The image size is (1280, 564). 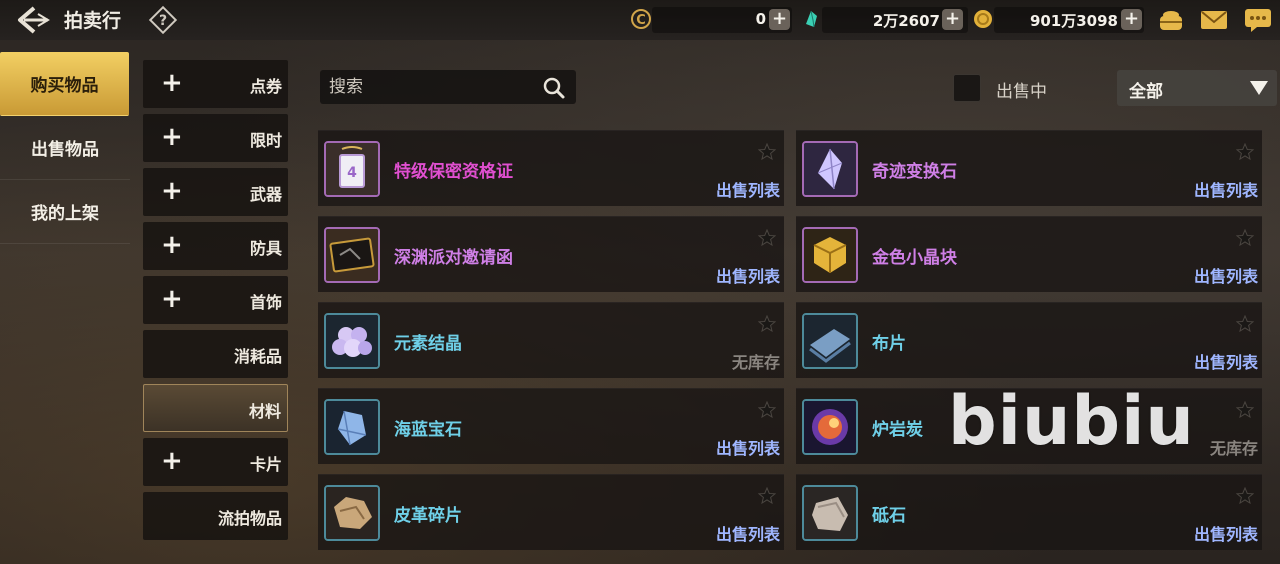 I want to click on item-card: 深渊派对邀请函 出售列表, so click(x=551, y=254).